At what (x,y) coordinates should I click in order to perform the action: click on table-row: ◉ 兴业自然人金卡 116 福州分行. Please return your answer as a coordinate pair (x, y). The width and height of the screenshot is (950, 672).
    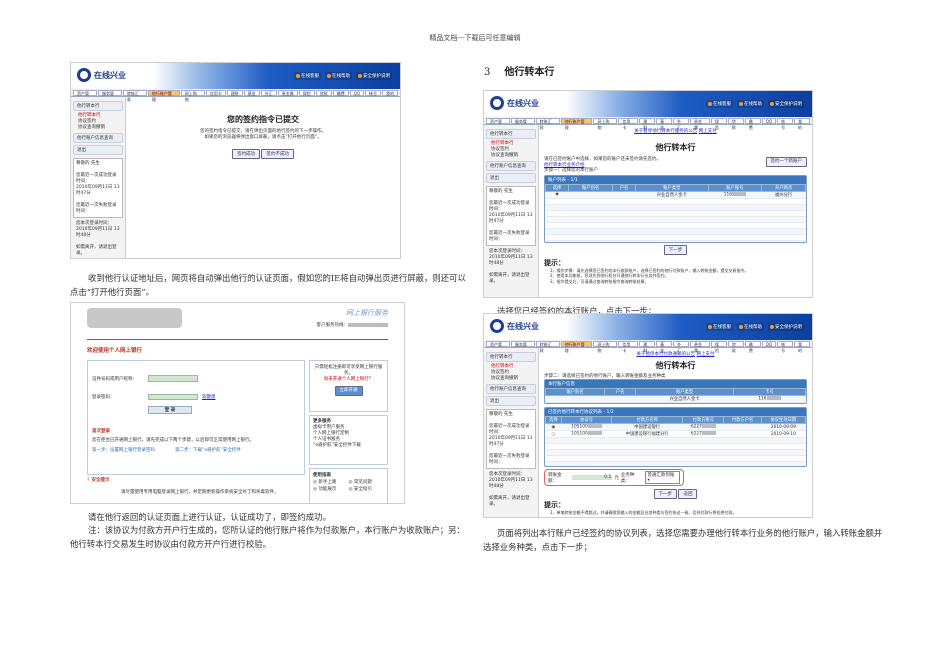
    Looking at the image, I should click on (675, 195).